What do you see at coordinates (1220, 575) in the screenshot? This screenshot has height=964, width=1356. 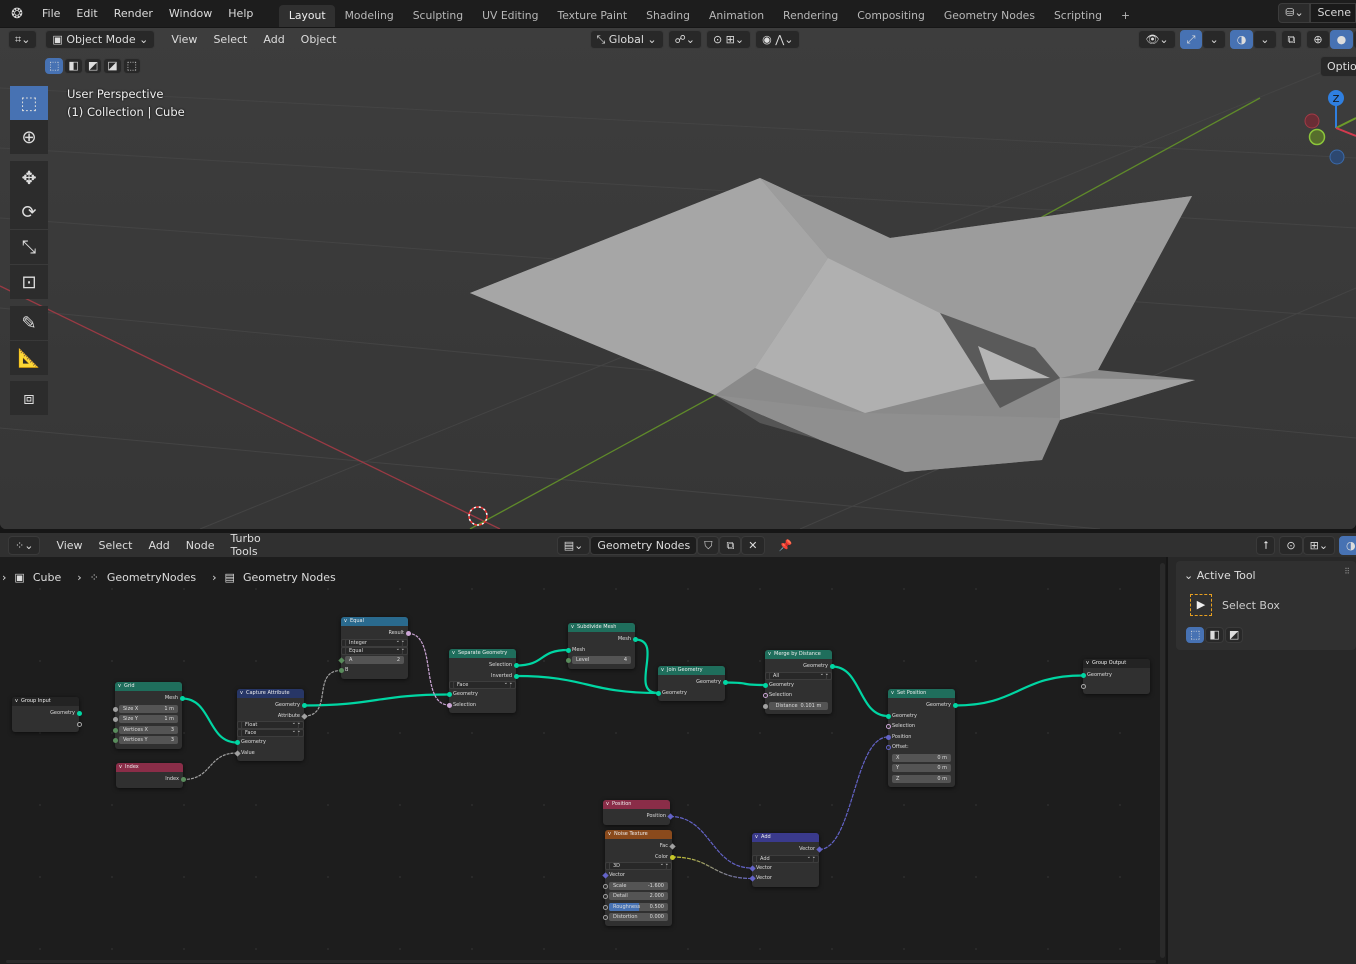 I see `panel-header: ⌄ Active Tool` at bounding box center [1220, 575].